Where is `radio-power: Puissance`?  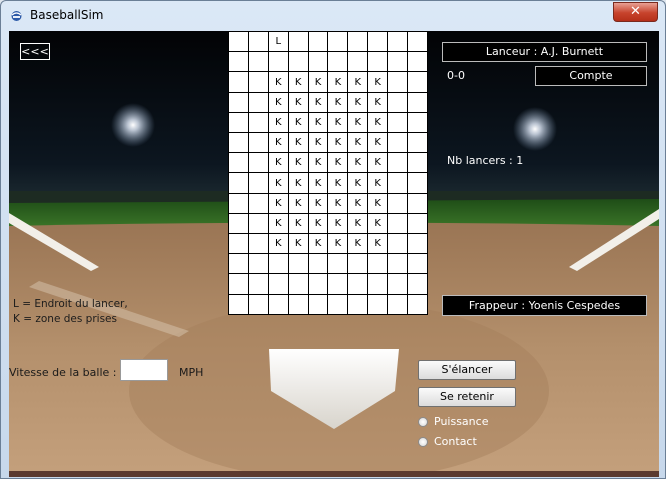
radio-power: Puissance is located at coordinates (453, 421).